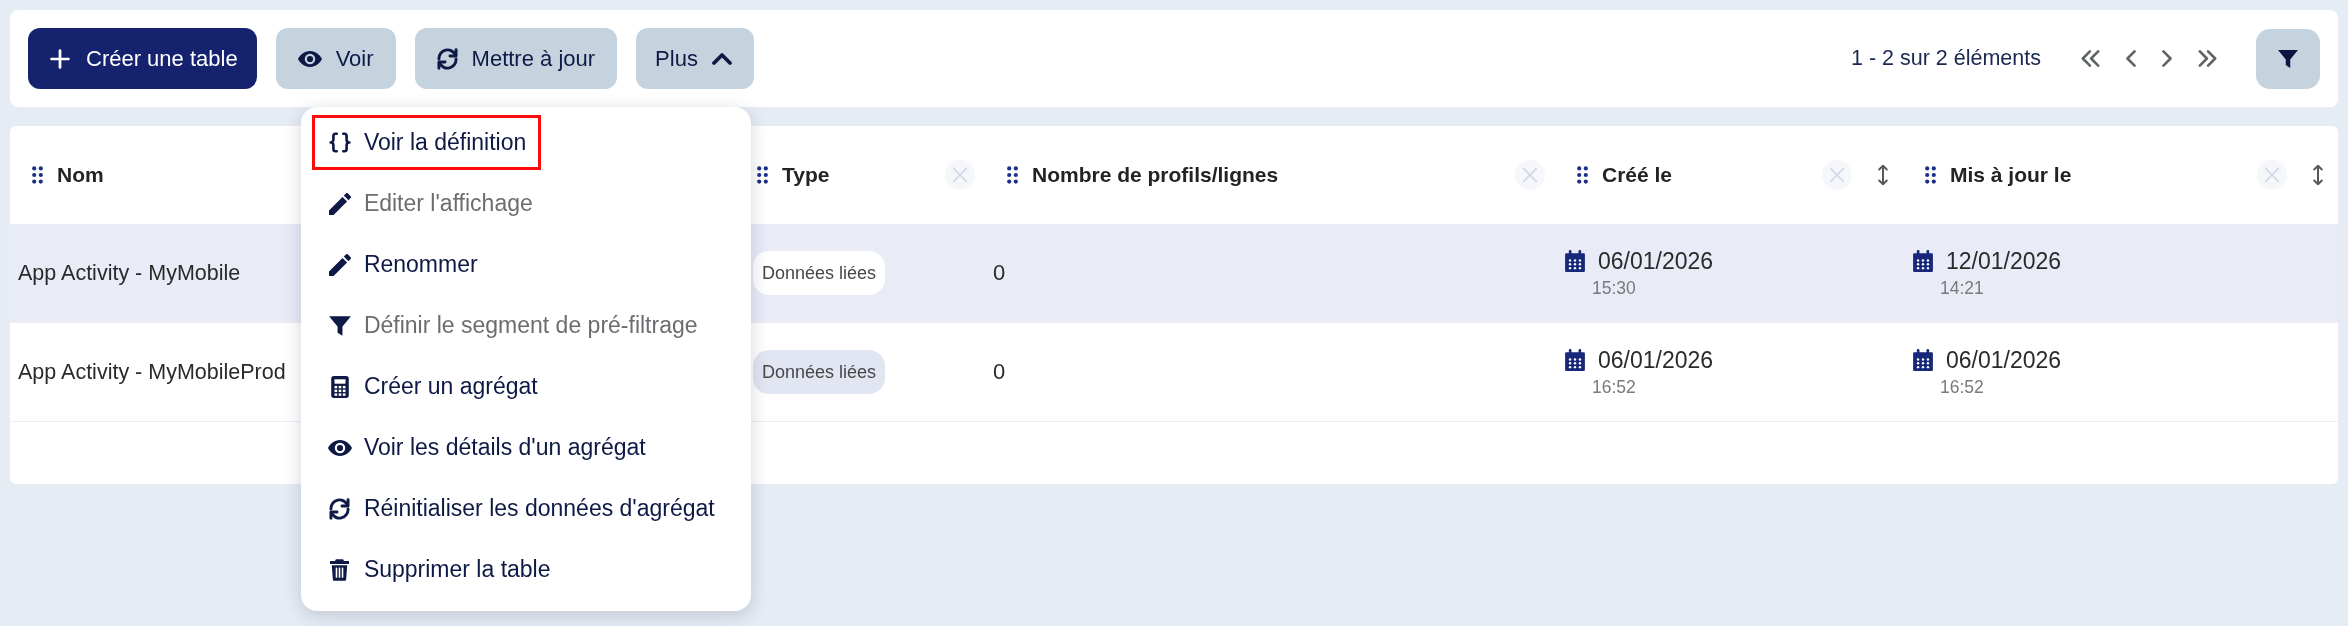  Describe the element at coordinates (80, 175) in the screenshot. I see `column-header: Nom` at that location.